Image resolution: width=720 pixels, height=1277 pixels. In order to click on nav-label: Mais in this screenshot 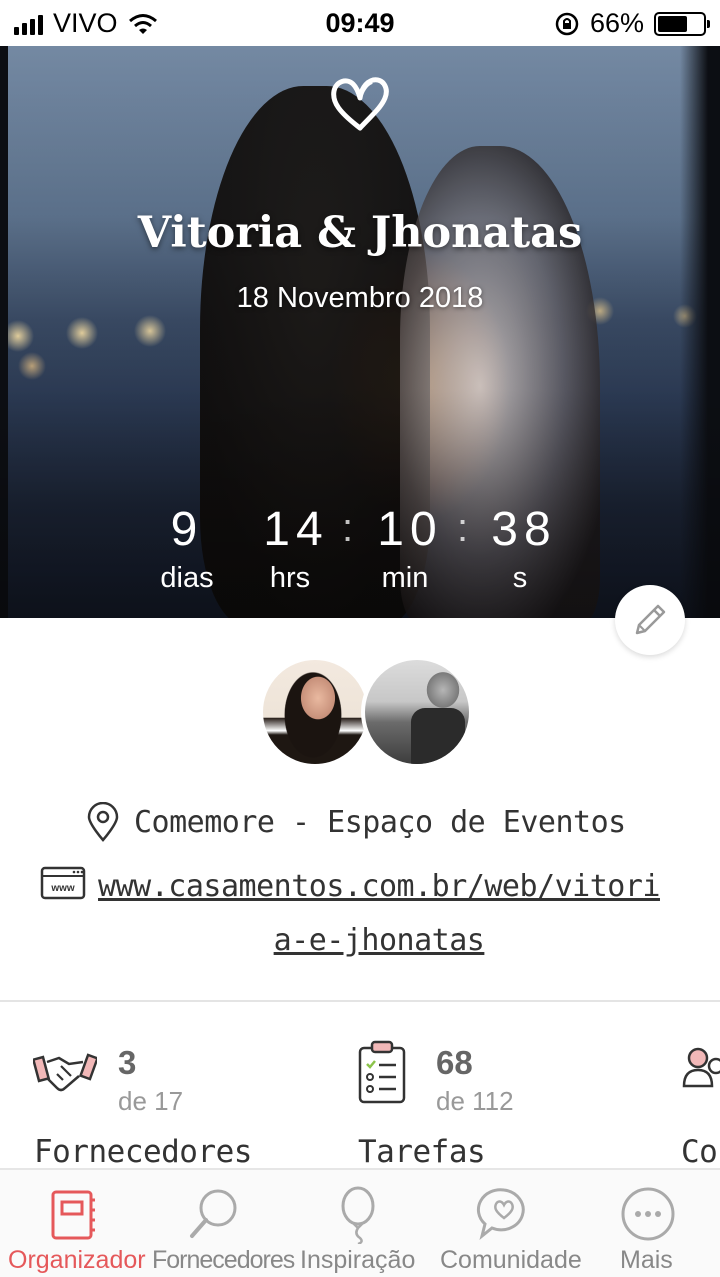, I will do `click(646, 1260)`.